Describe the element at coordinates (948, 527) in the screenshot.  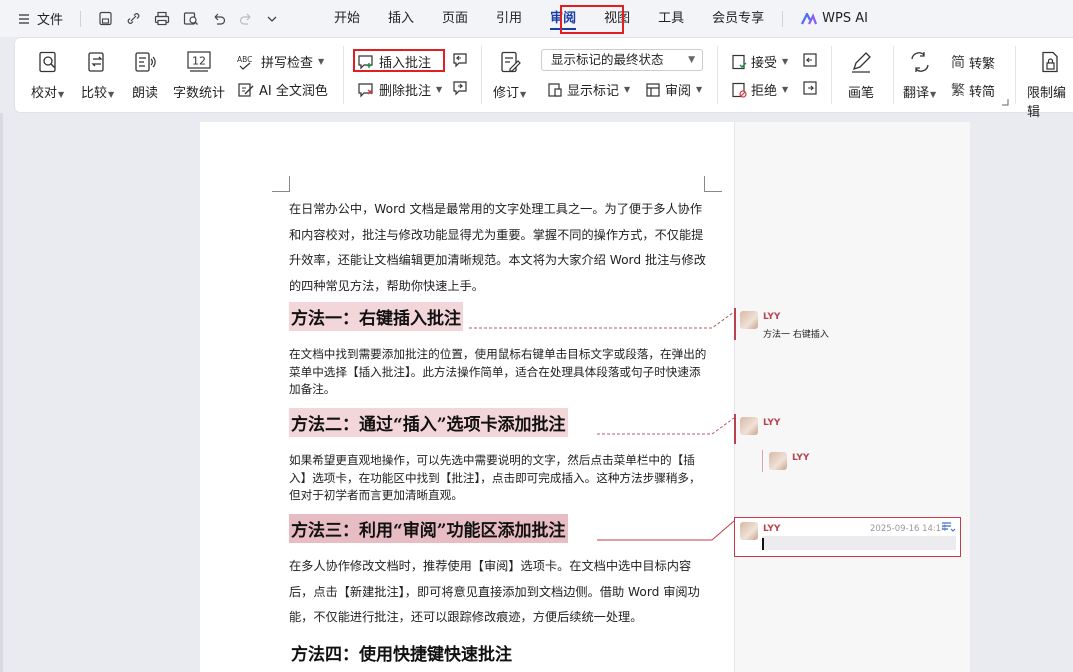
I see `comment-menu-icon` at that location.